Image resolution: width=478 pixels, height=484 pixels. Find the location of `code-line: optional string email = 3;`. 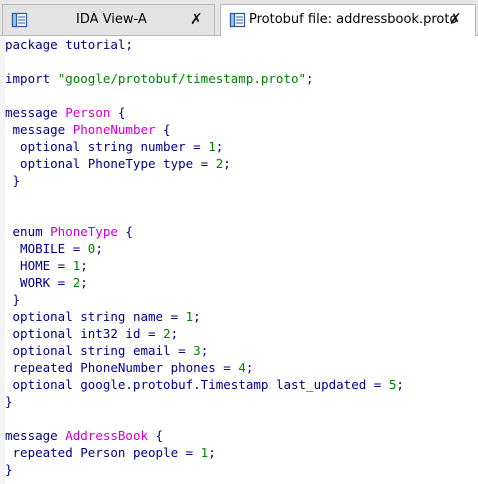

code-line: optional string email = 3; is located at coordinates (204, 350).